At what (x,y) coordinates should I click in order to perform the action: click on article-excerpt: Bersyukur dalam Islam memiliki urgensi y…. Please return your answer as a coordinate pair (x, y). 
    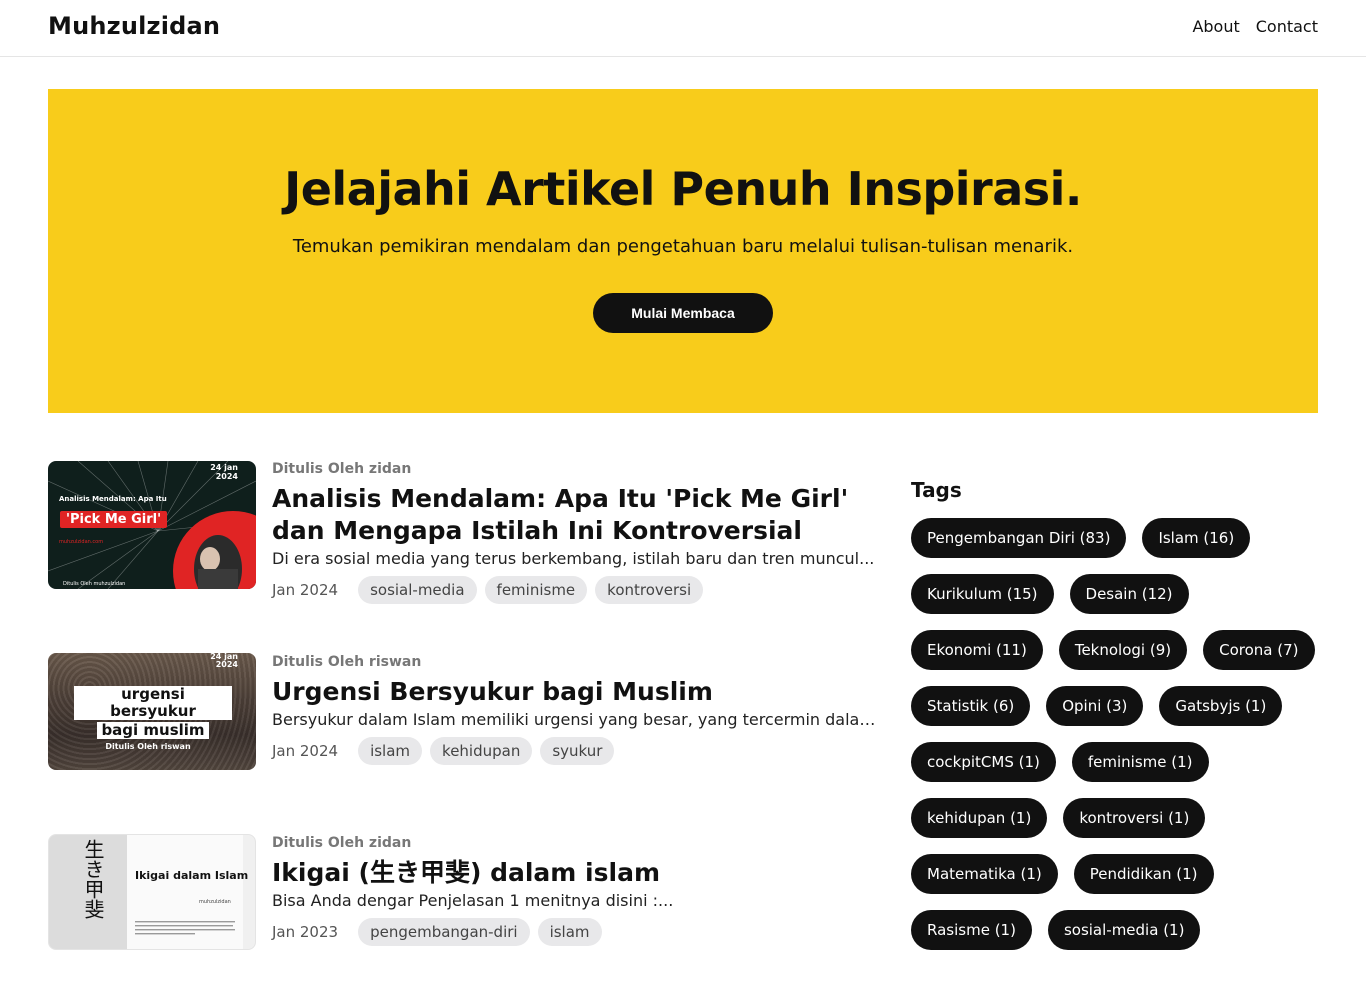
    Looking at the image, I should click on (578, 719).